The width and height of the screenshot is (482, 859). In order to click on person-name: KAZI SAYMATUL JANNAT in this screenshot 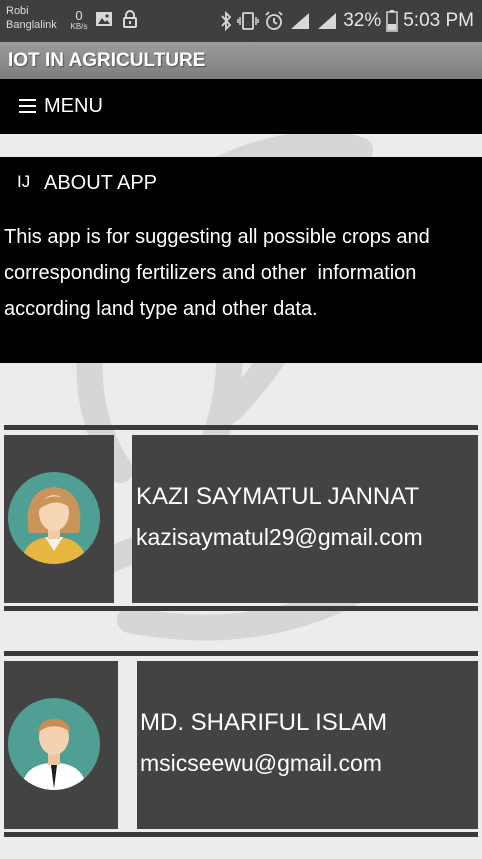, I will do `click(278, 496)`.